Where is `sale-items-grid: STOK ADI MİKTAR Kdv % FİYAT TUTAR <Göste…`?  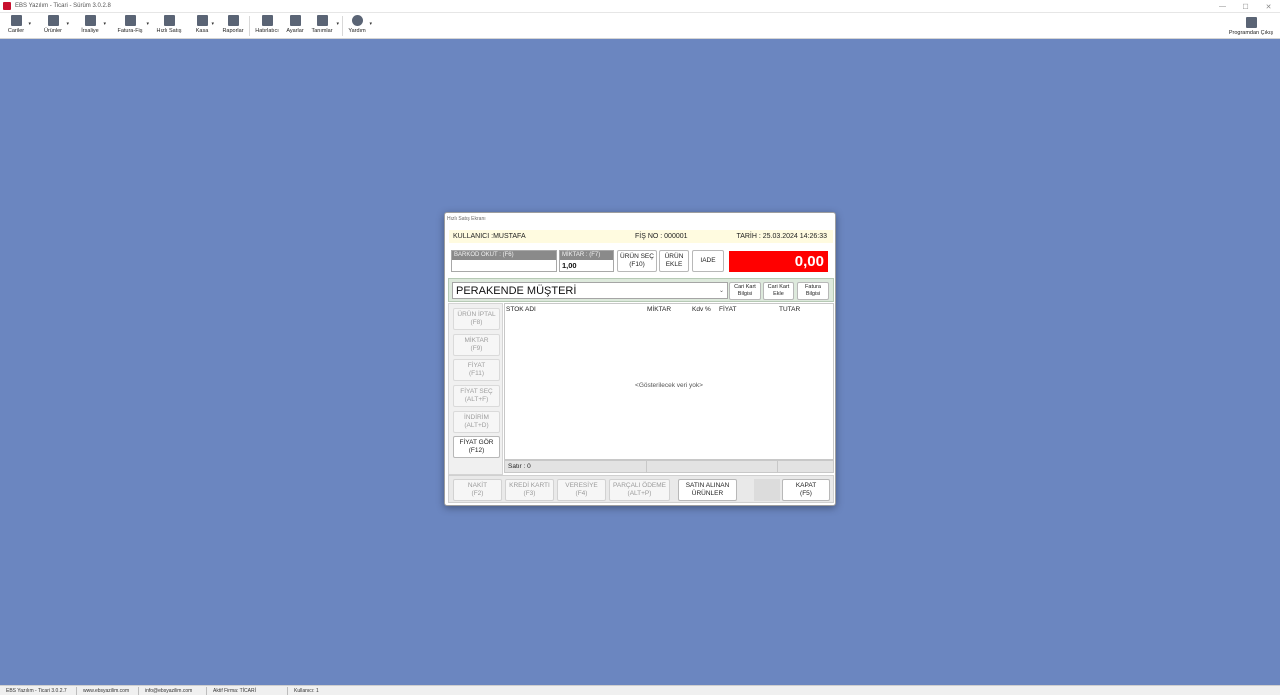 sale-items-grid: STOK ADI MİKTAR Kdv % FİYAT TUTAR <Göste… is located at coordinates (669, 381).